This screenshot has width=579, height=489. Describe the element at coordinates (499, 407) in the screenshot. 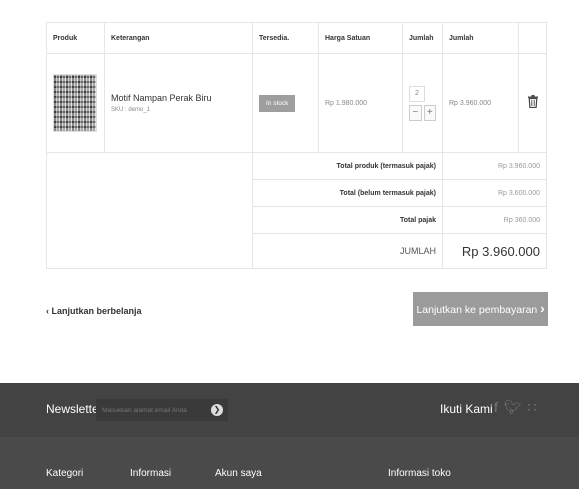

I see `facebook-icon: f` at that location.